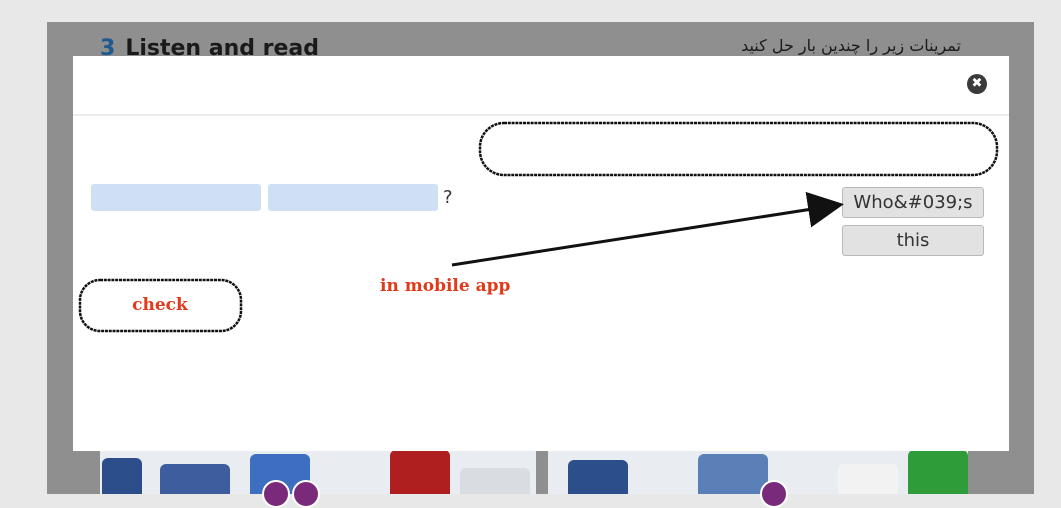 This screenshot has width=1061, height=508. Describe the element at coordinates (541, 86) in the screenshot. I see `modal-header: ✖` at that location.